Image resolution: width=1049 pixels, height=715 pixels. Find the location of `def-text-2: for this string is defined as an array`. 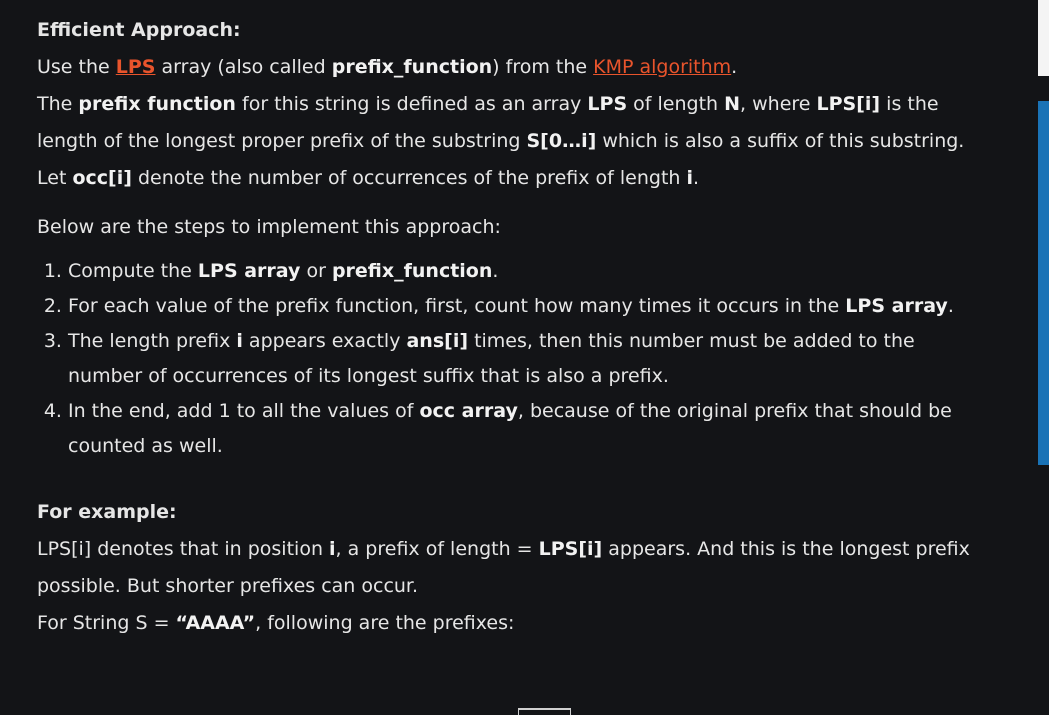

def-text-2: for this string is defined as an array is located at coordinates (411, 104).